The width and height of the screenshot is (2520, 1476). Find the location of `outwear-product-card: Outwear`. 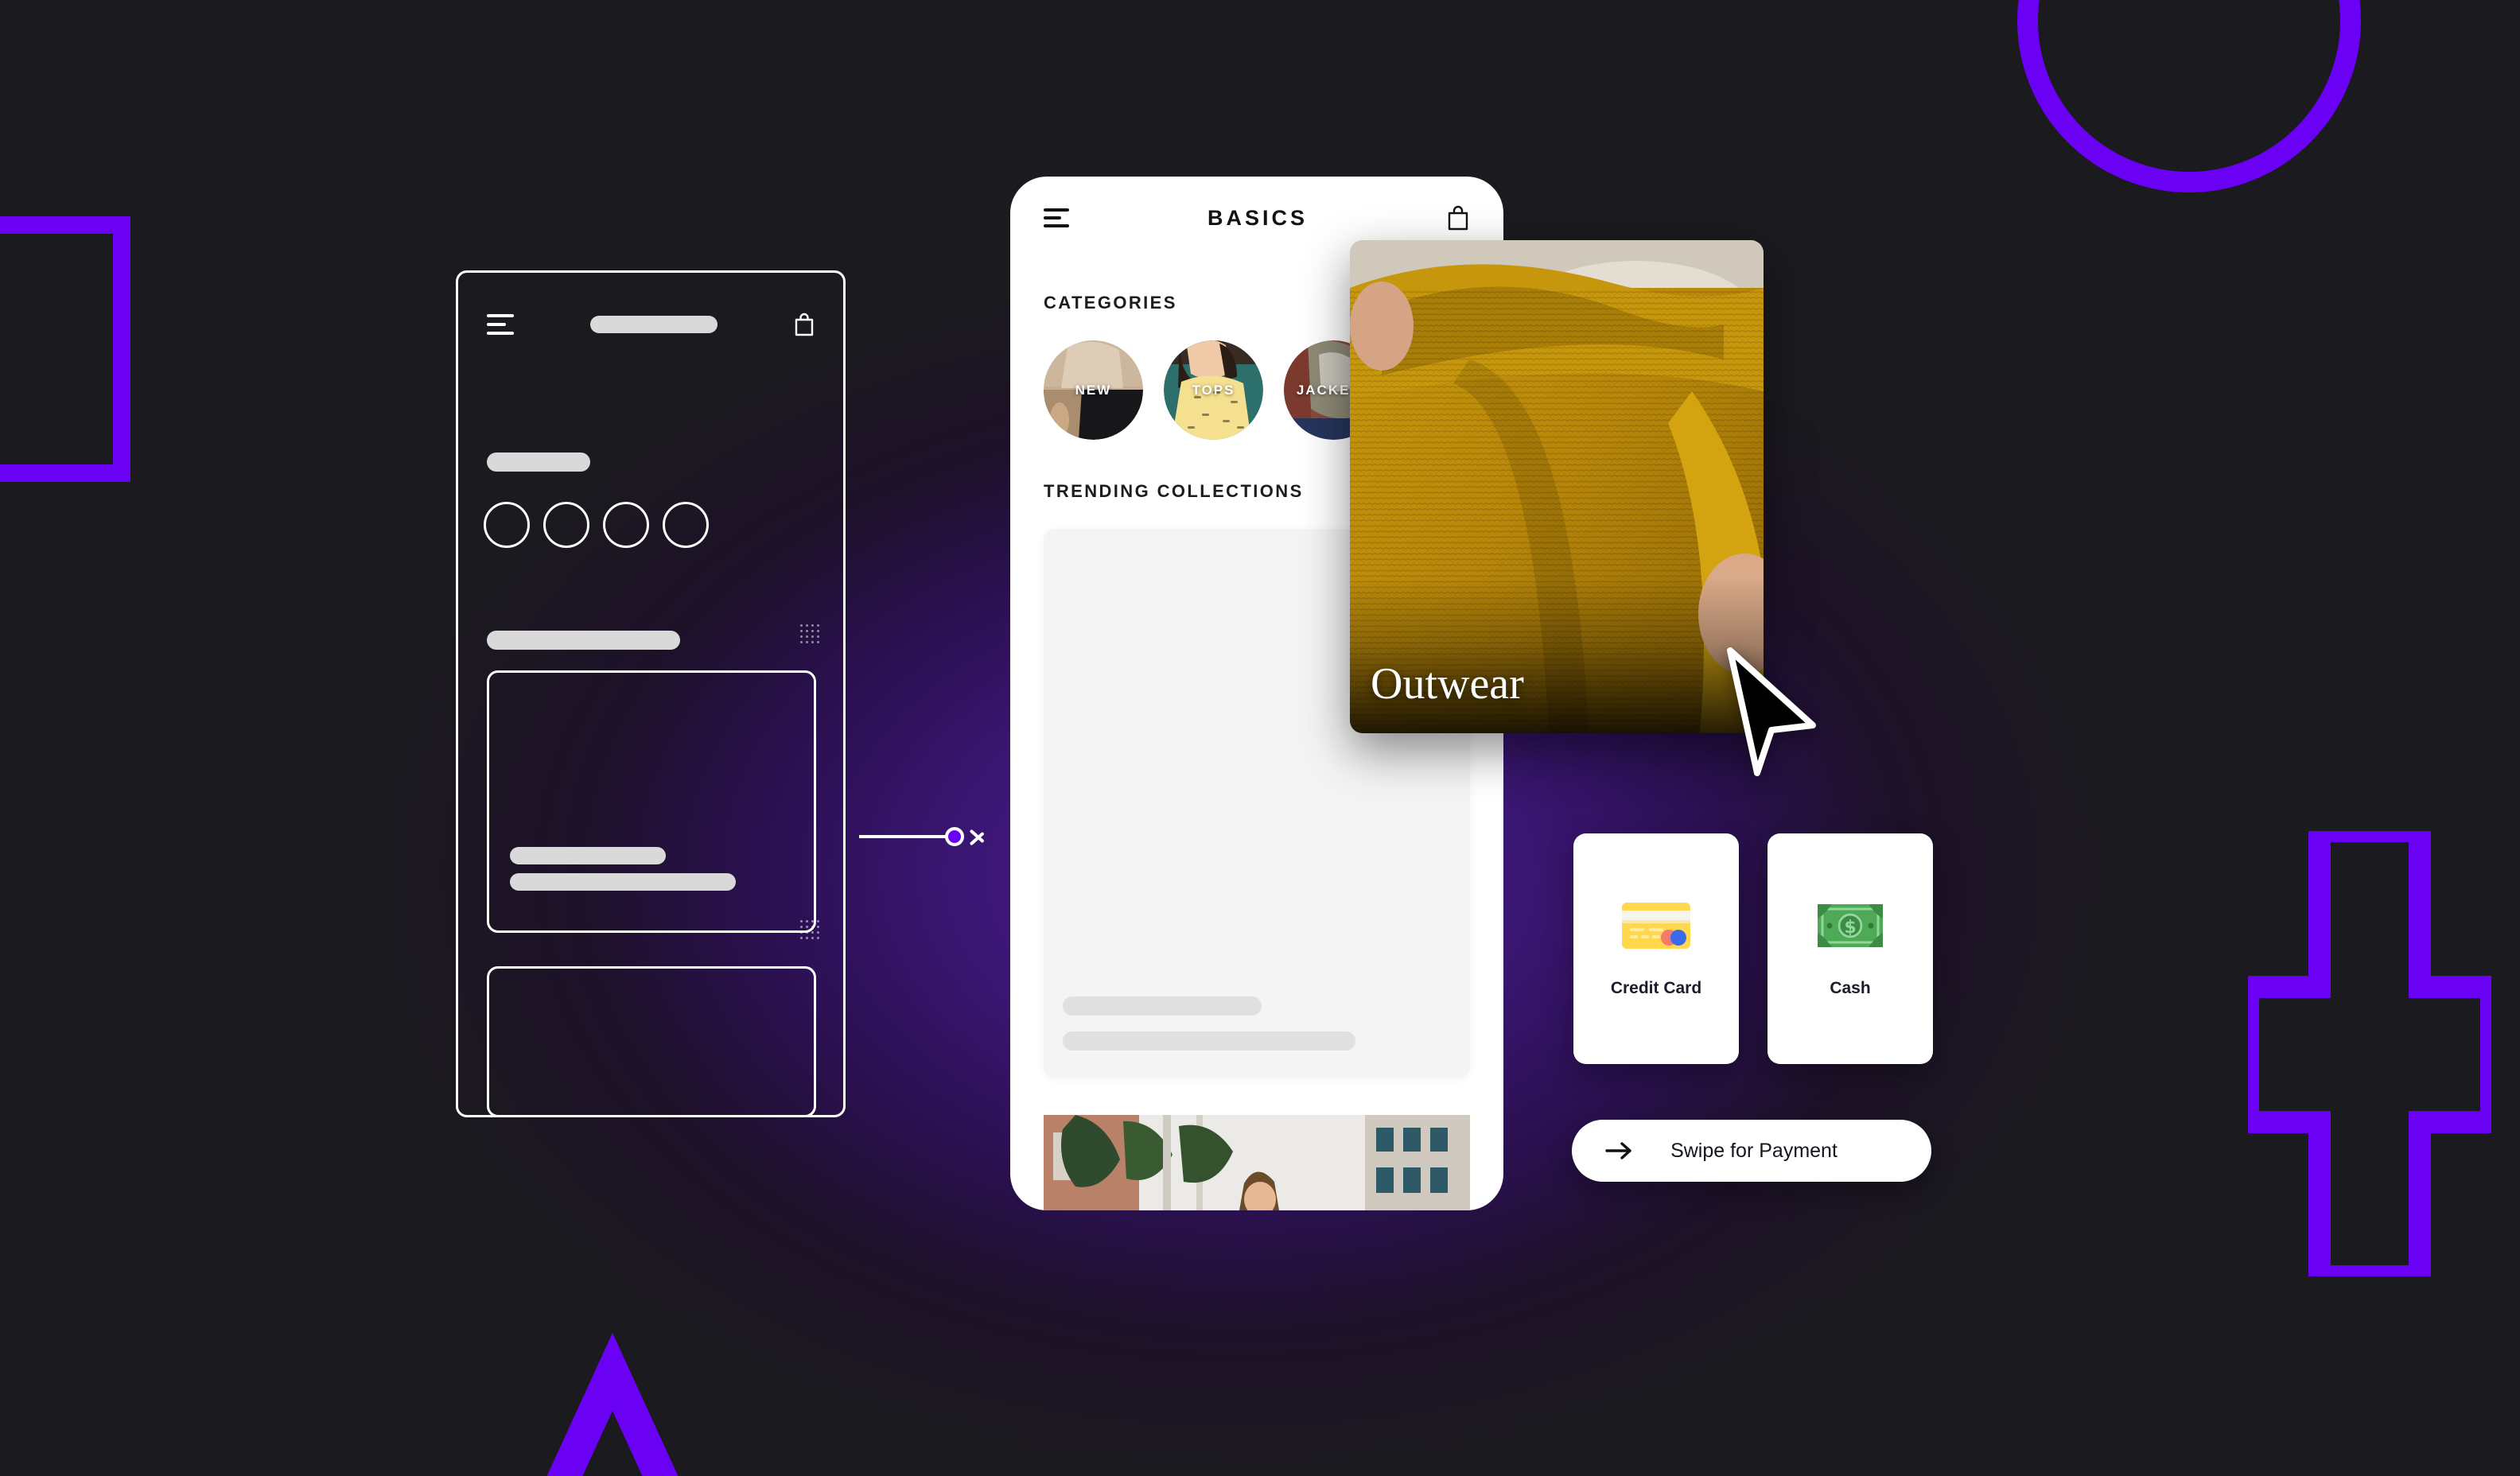

outwear-product-card: Outwear is located at coordinates (1557, 486).